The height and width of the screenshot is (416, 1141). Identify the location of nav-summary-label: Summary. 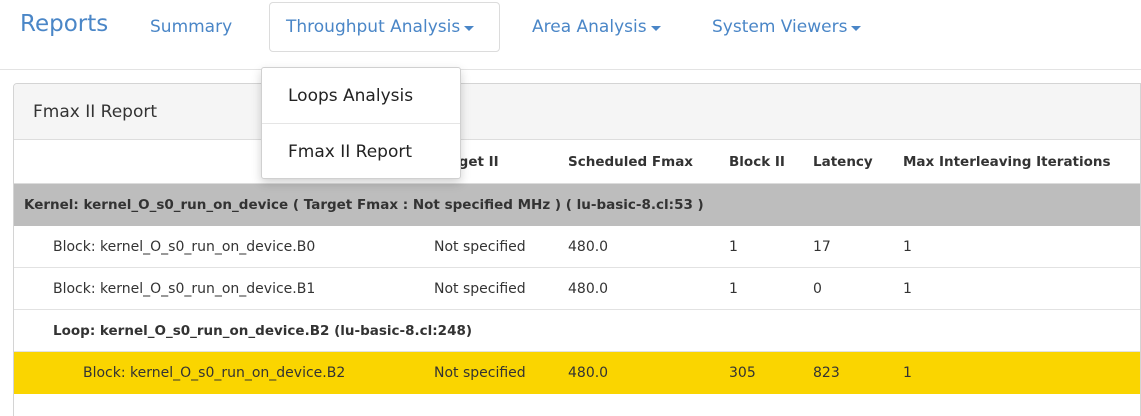
(191, 27).